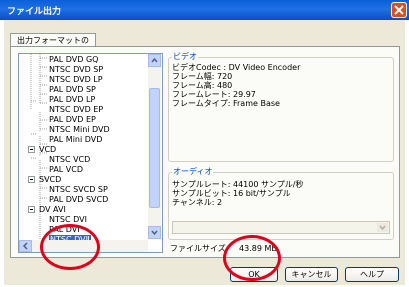 Image resolution: width=409 pixels, height=287 pixels. I want to click on combo-arrow, so click(382, 227).